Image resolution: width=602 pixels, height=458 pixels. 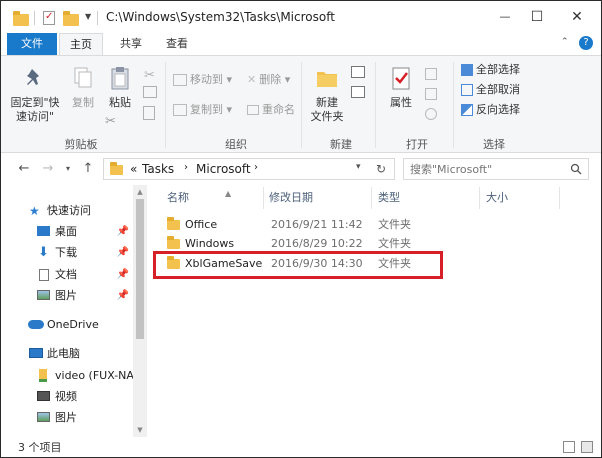 What do you see at coordinates (381, 169) in the screenshot?
I see `refresh-icon: ↻` at bounding box center [381, 169].